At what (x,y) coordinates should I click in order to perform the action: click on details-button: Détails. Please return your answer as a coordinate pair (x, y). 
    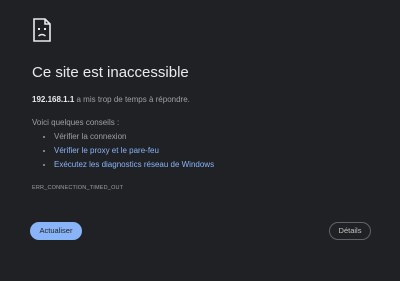
    Looking at the image, I should click on (350, 231).